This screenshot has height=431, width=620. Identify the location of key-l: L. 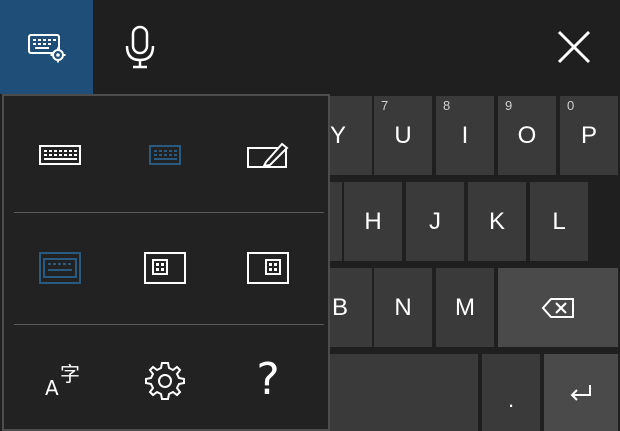
(559, 221).